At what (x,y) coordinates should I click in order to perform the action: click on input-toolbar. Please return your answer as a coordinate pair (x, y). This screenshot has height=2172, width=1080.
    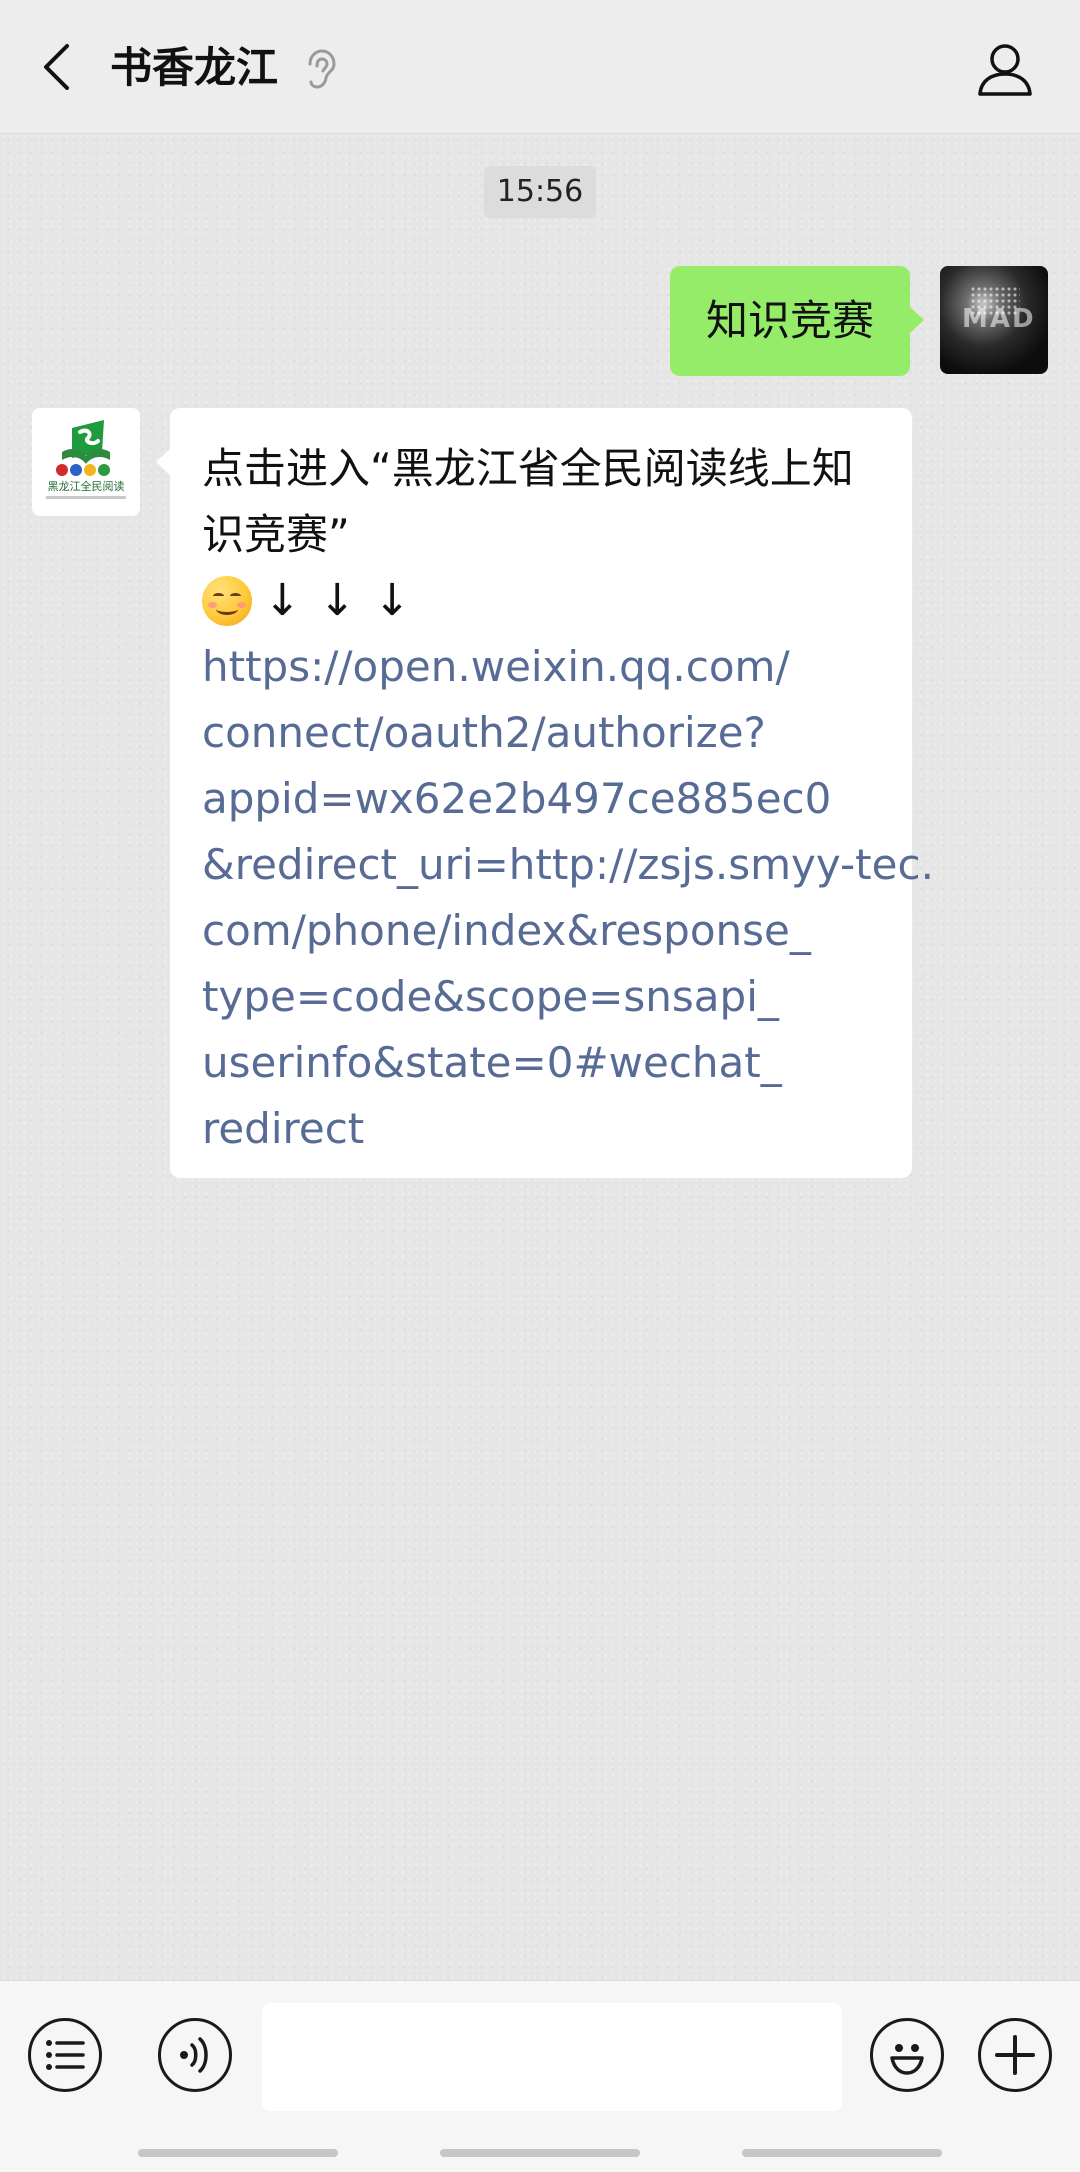
    Looking at the image, I should click on (540, 2076).